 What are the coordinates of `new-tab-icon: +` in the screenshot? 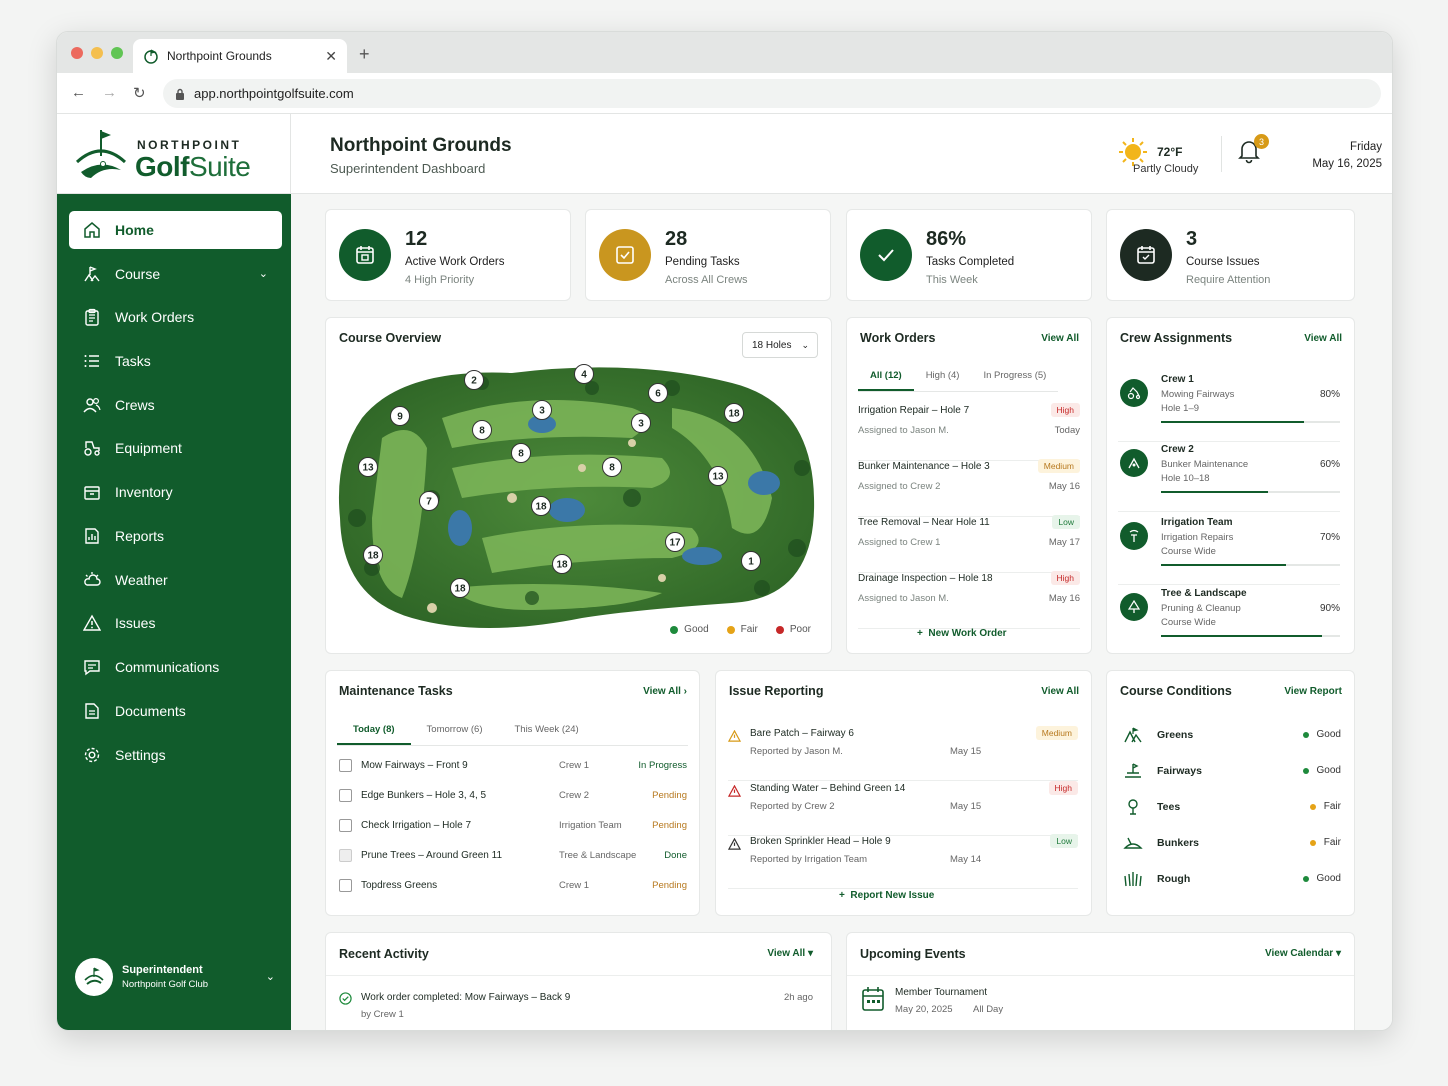 It's located at (364, 54).